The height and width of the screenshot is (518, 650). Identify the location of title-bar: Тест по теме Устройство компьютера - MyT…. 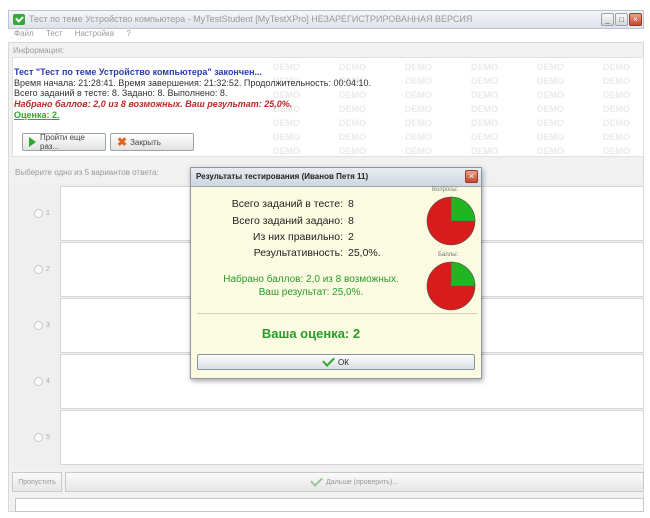
(326, 19).